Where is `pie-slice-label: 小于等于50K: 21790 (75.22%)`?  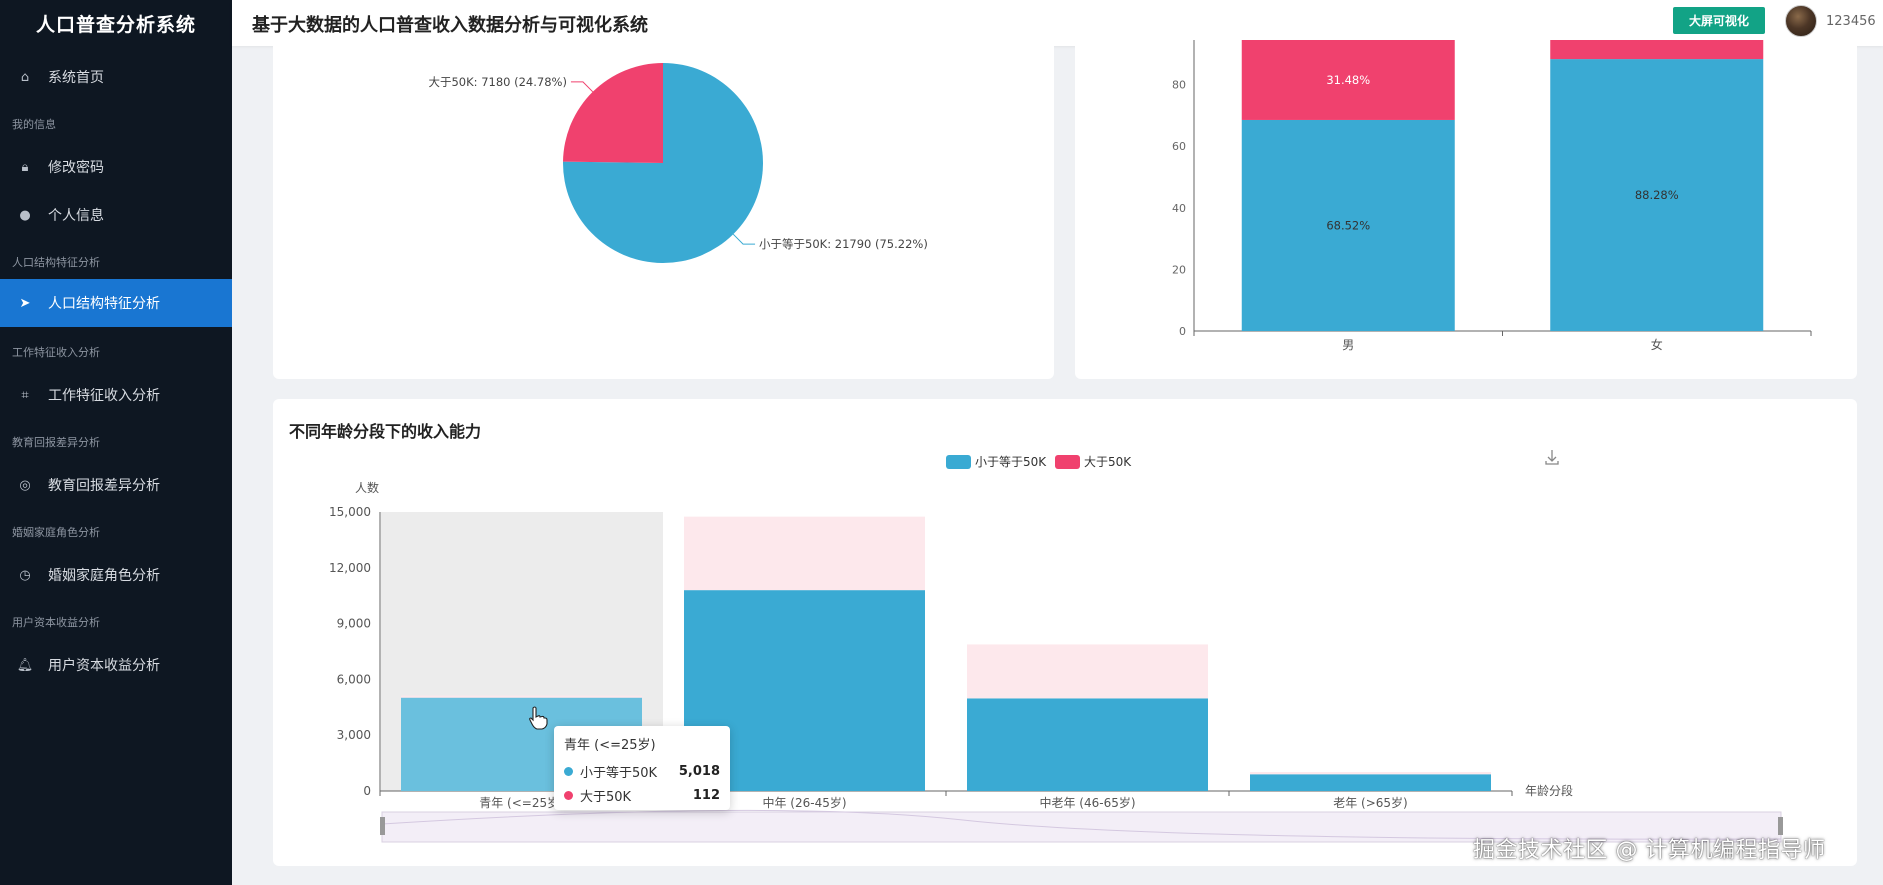
pie-slice-label: 小于等于50K: 21790 (75.22%) is located at coordinates (843, 244).